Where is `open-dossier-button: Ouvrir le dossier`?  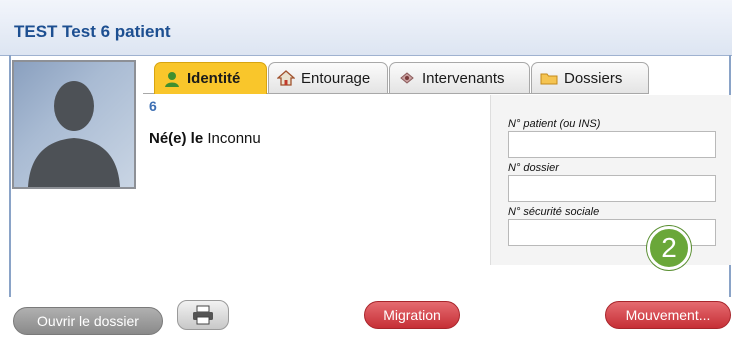 open-dossier-button: Ouvrir le dossier is located at coordinates (88, 321).